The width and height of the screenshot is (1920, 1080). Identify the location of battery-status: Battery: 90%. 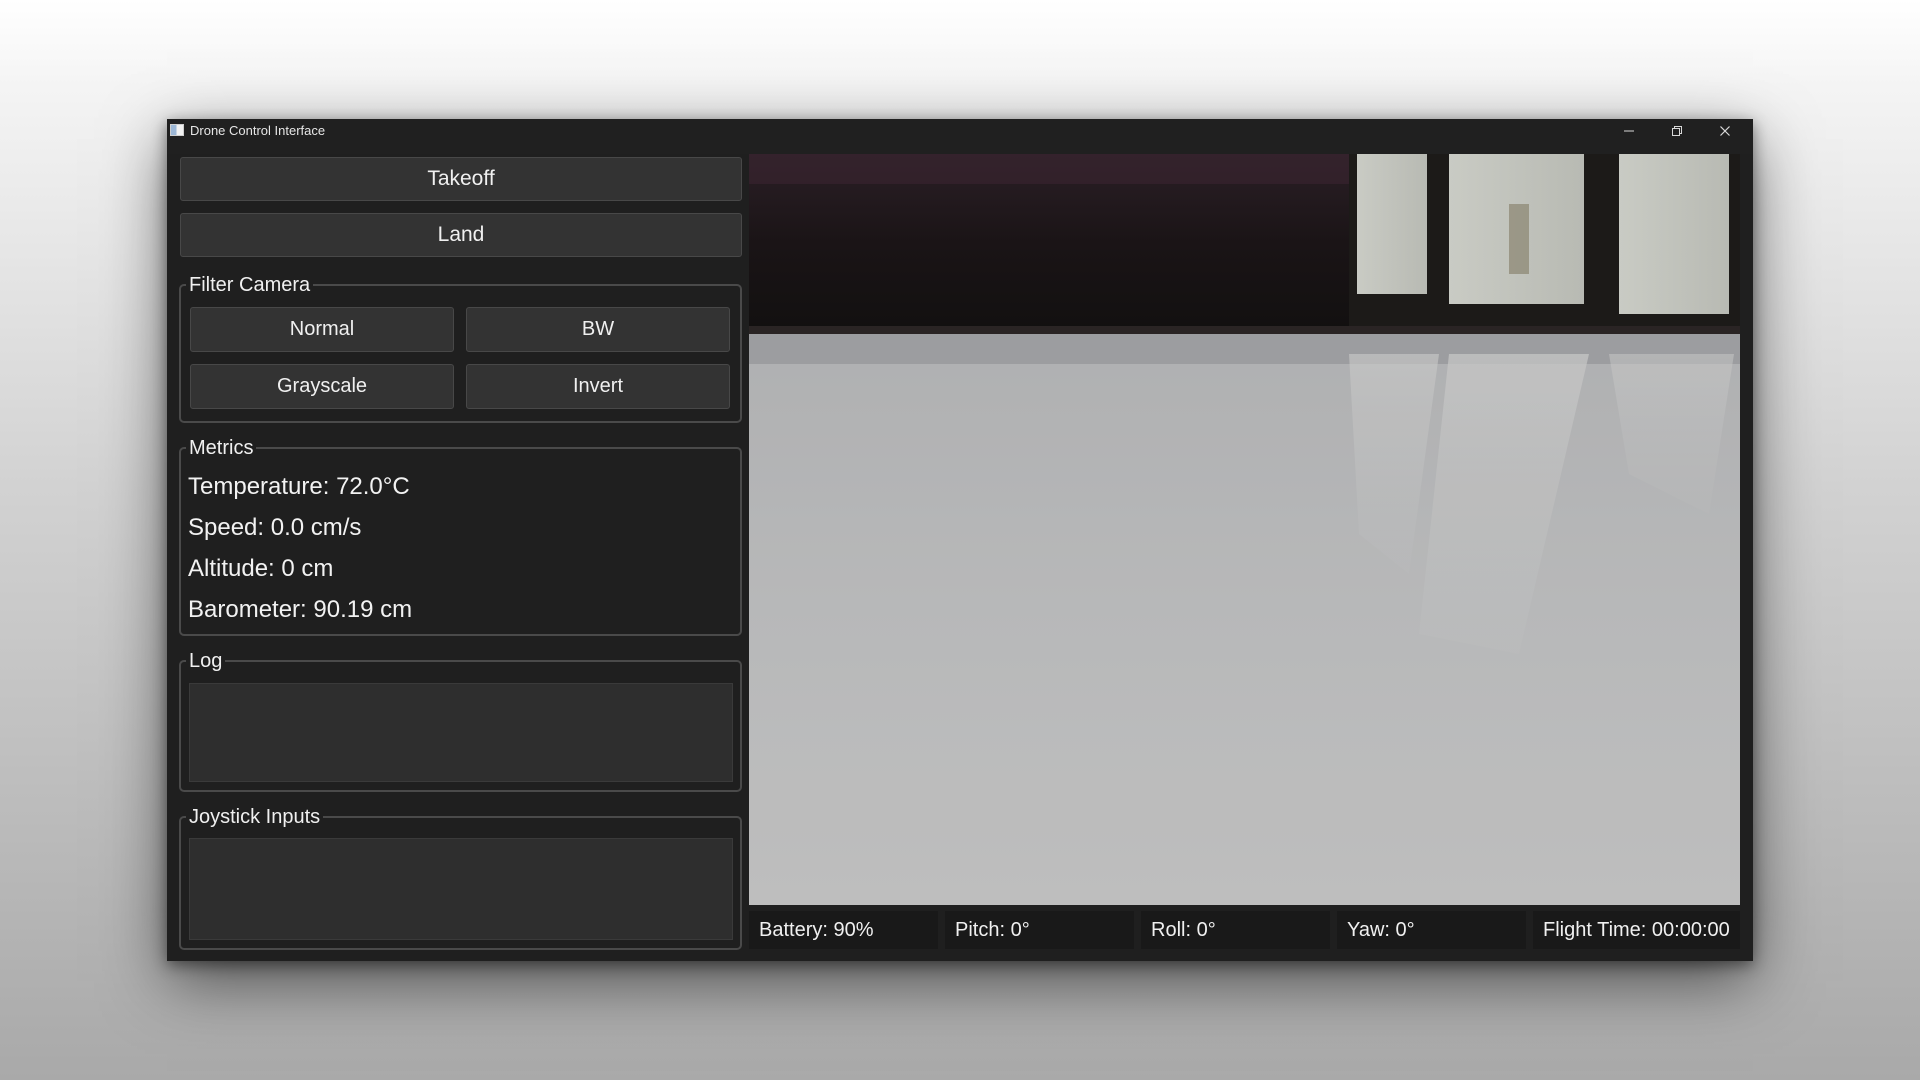
(843, 930).